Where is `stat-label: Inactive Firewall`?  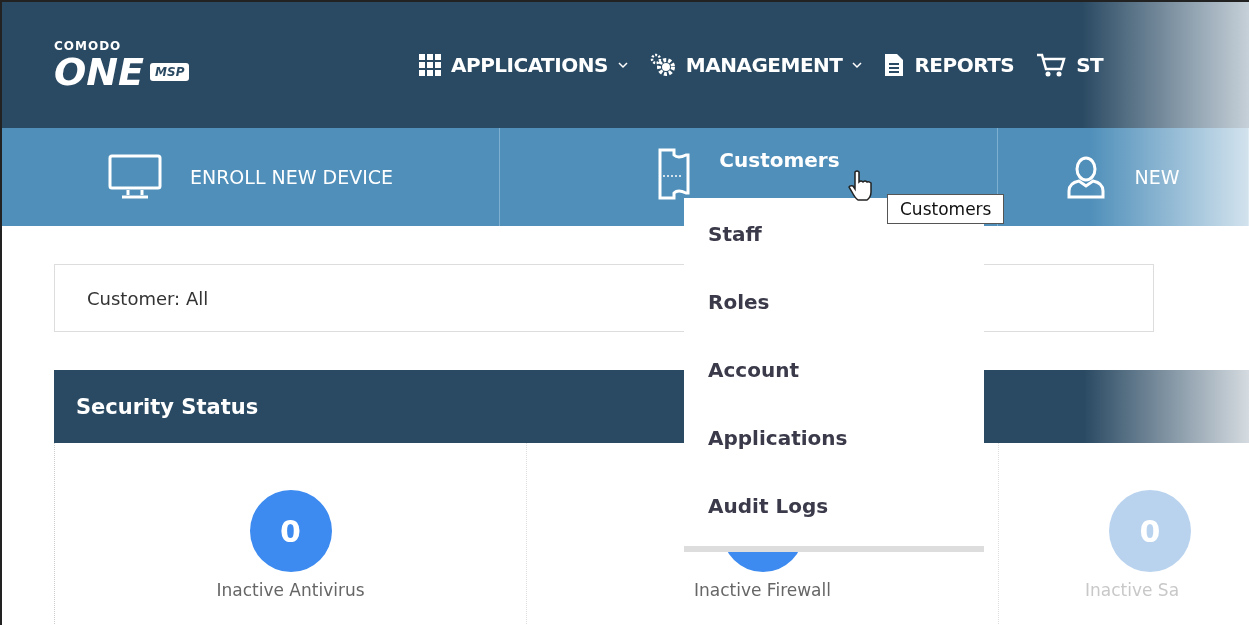 stat-label: Inactive Firewall is located at coordinates (762, 590).